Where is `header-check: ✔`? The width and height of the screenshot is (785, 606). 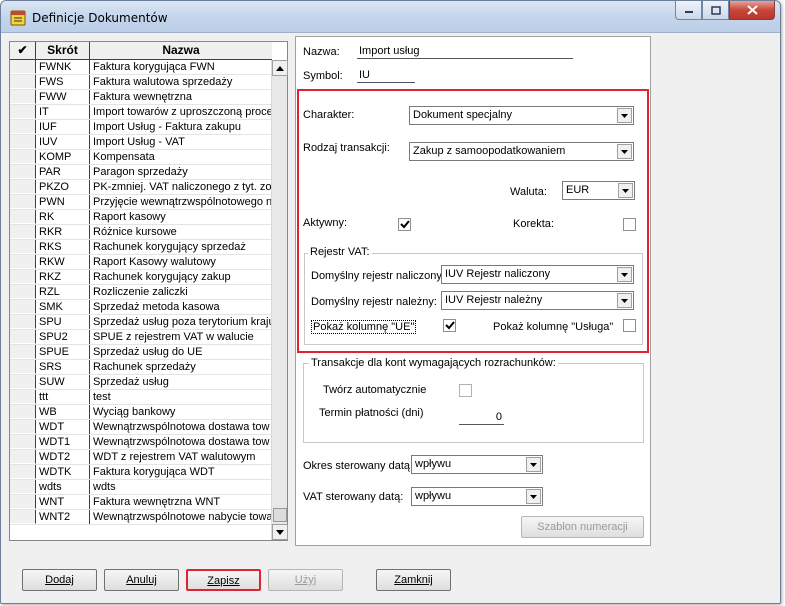 header-check: ✔ is located at coordinates (23, 50).